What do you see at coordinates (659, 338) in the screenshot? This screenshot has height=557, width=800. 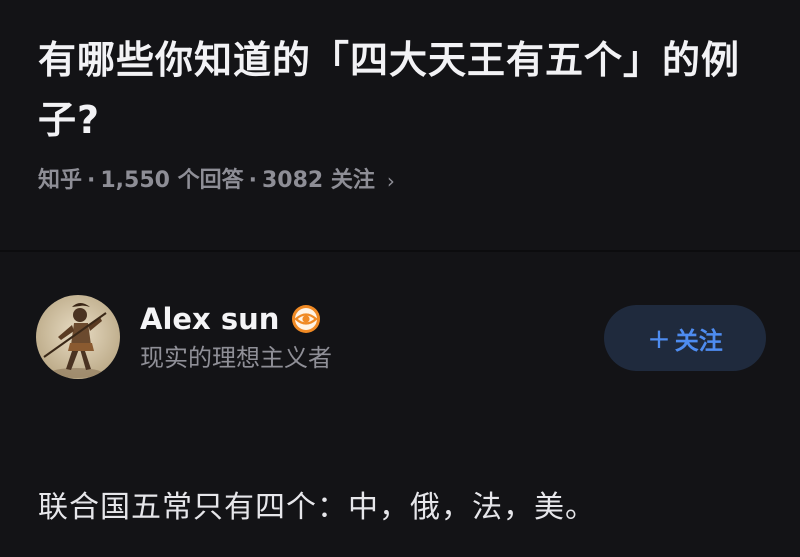 I see `plus-icon: +` at bounding box center [659, 338].